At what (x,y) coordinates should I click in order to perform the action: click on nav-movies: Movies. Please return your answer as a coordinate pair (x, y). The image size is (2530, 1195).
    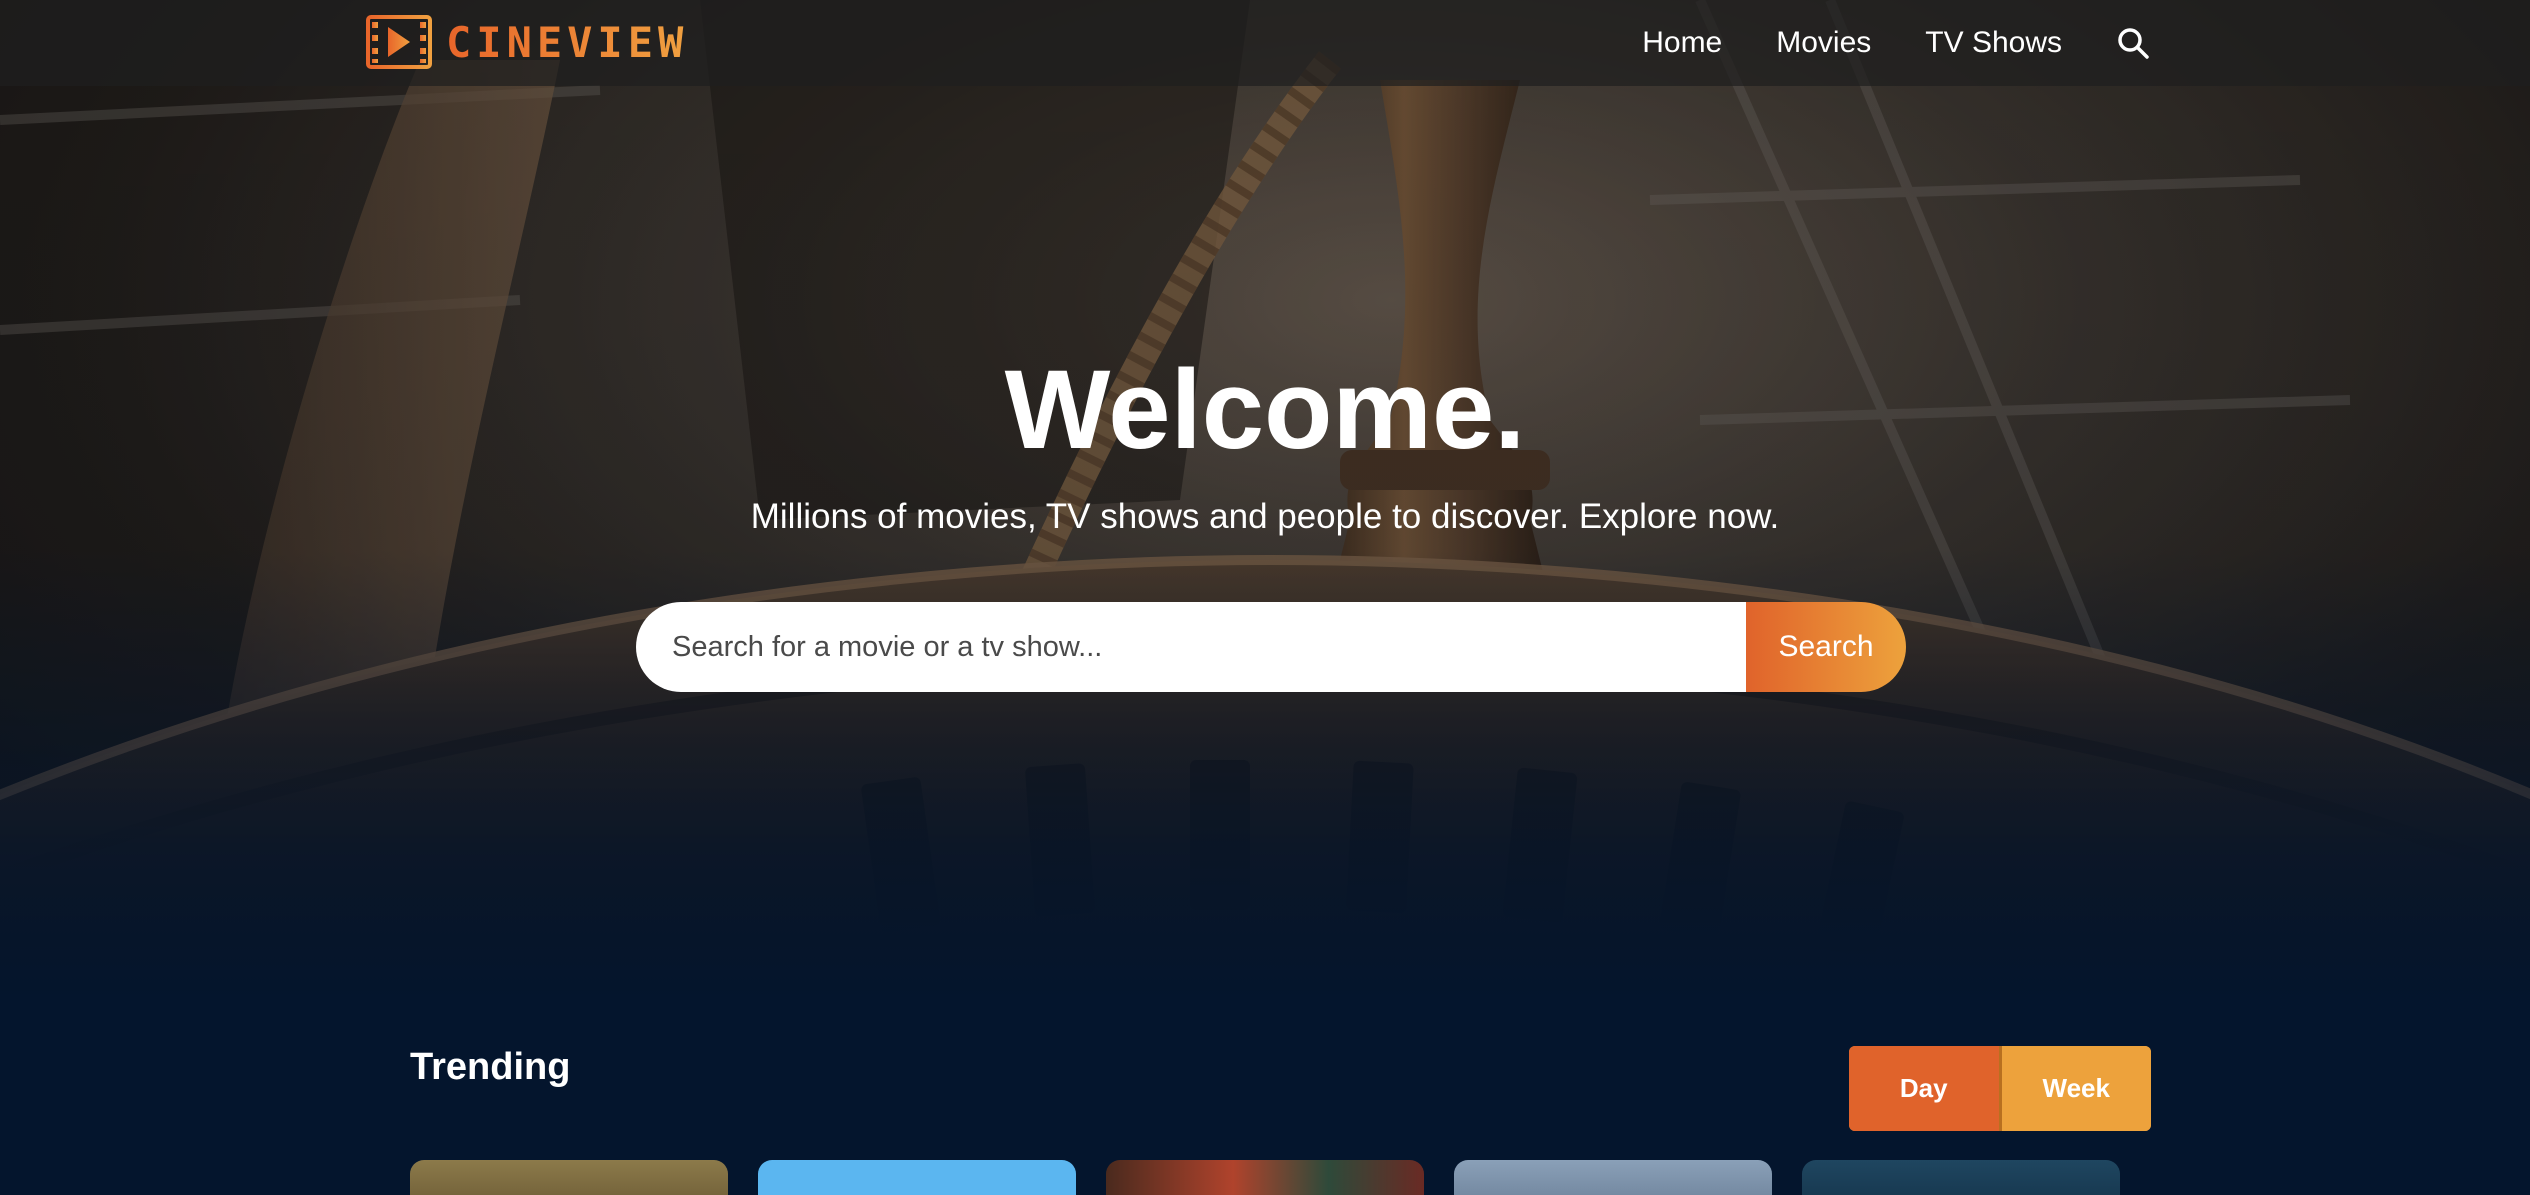
    Looking at the image, I should click on (1823, 43).